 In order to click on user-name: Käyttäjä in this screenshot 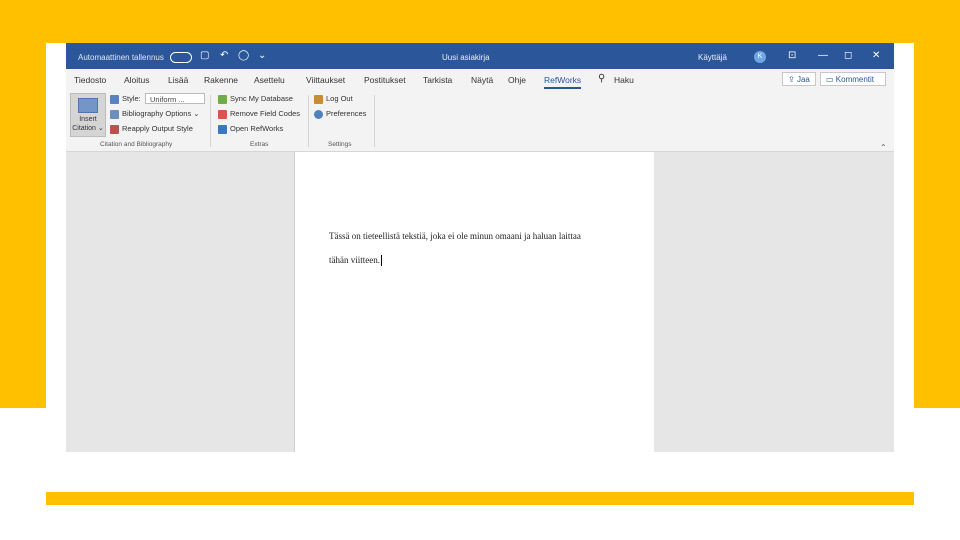, I will do `click(712, 57)`.